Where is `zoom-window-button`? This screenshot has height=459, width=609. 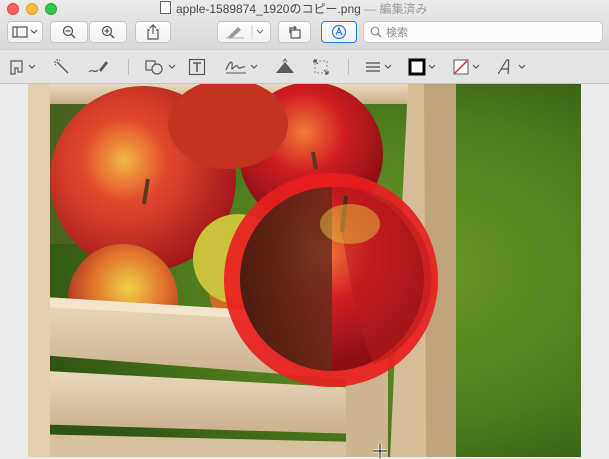
zoom-window-button is located at coordinates (51, 9).